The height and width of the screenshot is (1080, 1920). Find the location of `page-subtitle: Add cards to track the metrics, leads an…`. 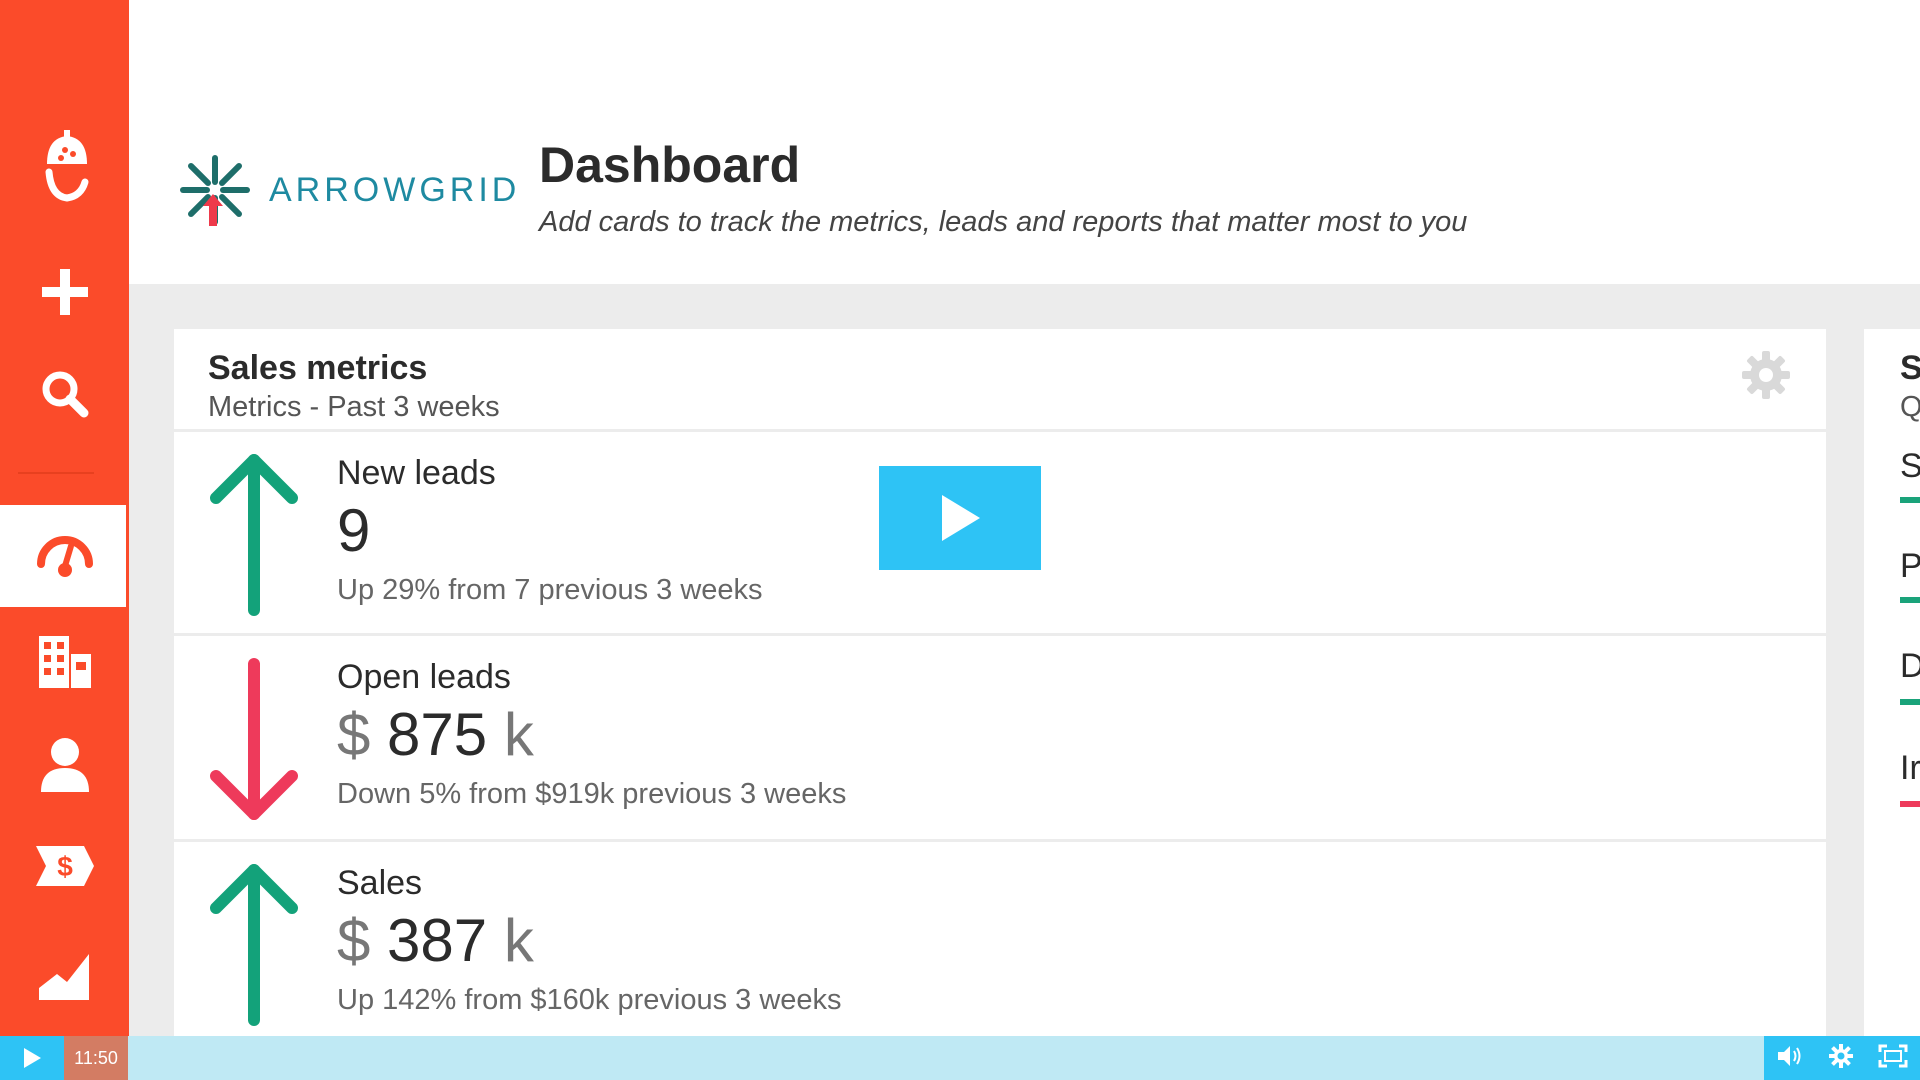

page-subtitle: Add cards to track the metrics, leads an… is located at coordinates (1003, 222).